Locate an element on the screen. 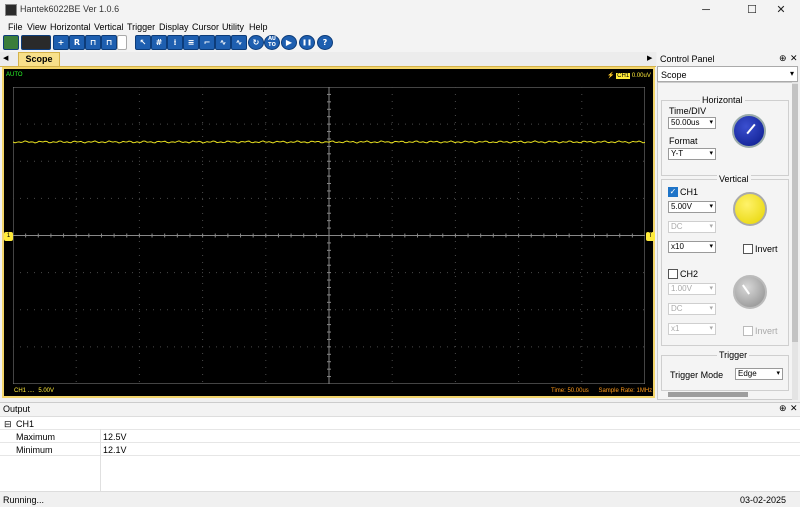  sine-icon: ∿ is located at coordinates (239, 42).